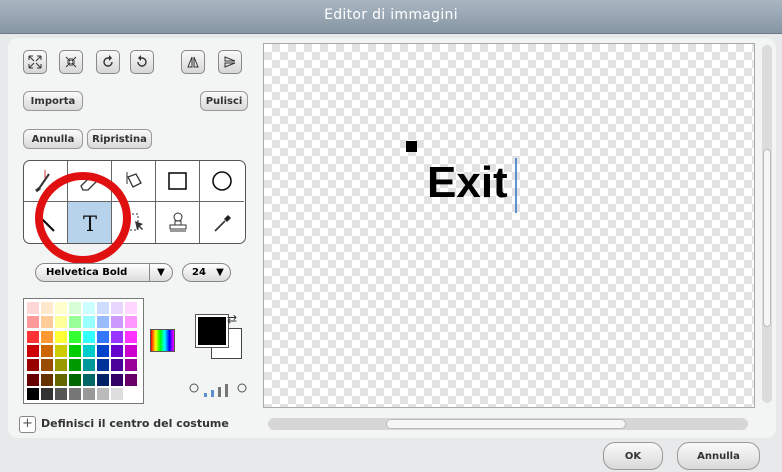 The image size is (782, 472). What do you see at coordinates (108, 62) in the screenshot?
I see `rotate-left-button` at bounding box center [108, 62].